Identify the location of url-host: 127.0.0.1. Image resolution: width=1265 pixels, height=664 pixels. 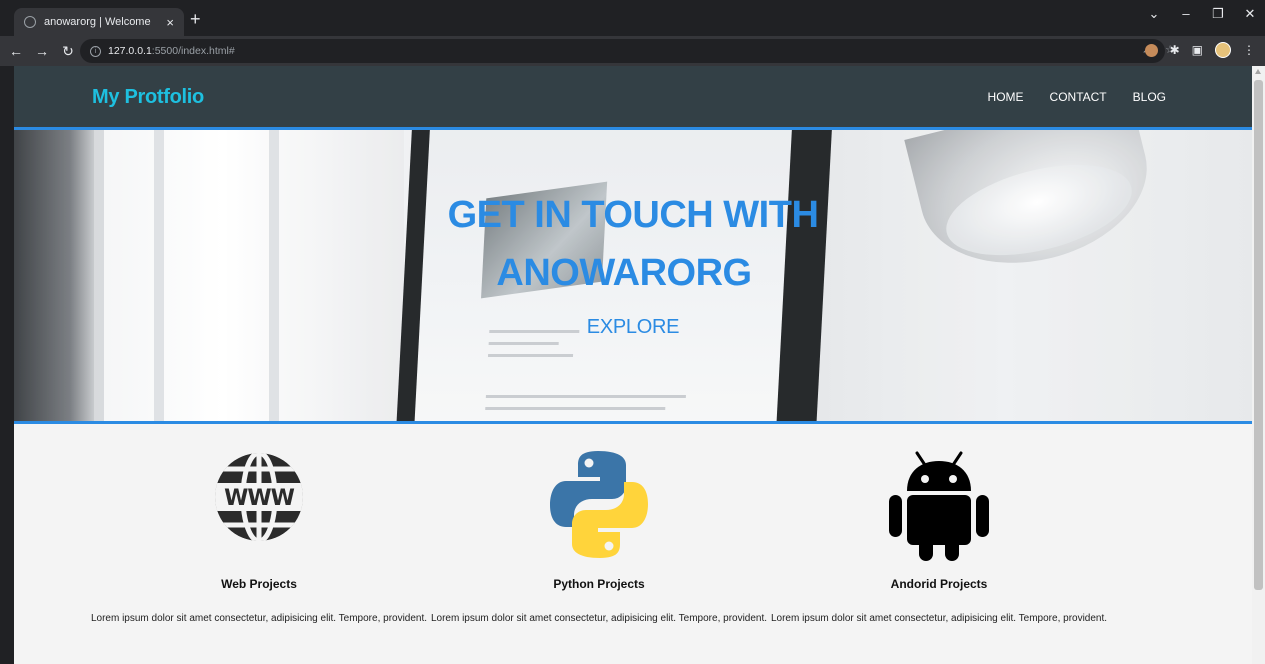
(130, 51).